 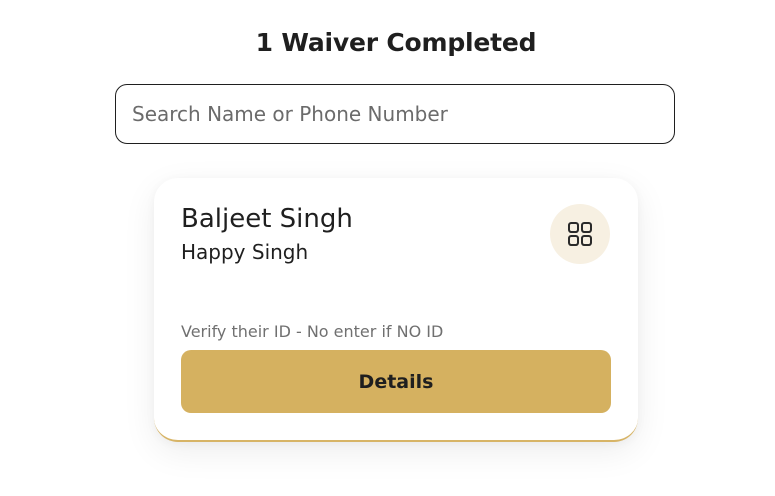 I want to click on details-button: Details, so click(x=396, y=381).